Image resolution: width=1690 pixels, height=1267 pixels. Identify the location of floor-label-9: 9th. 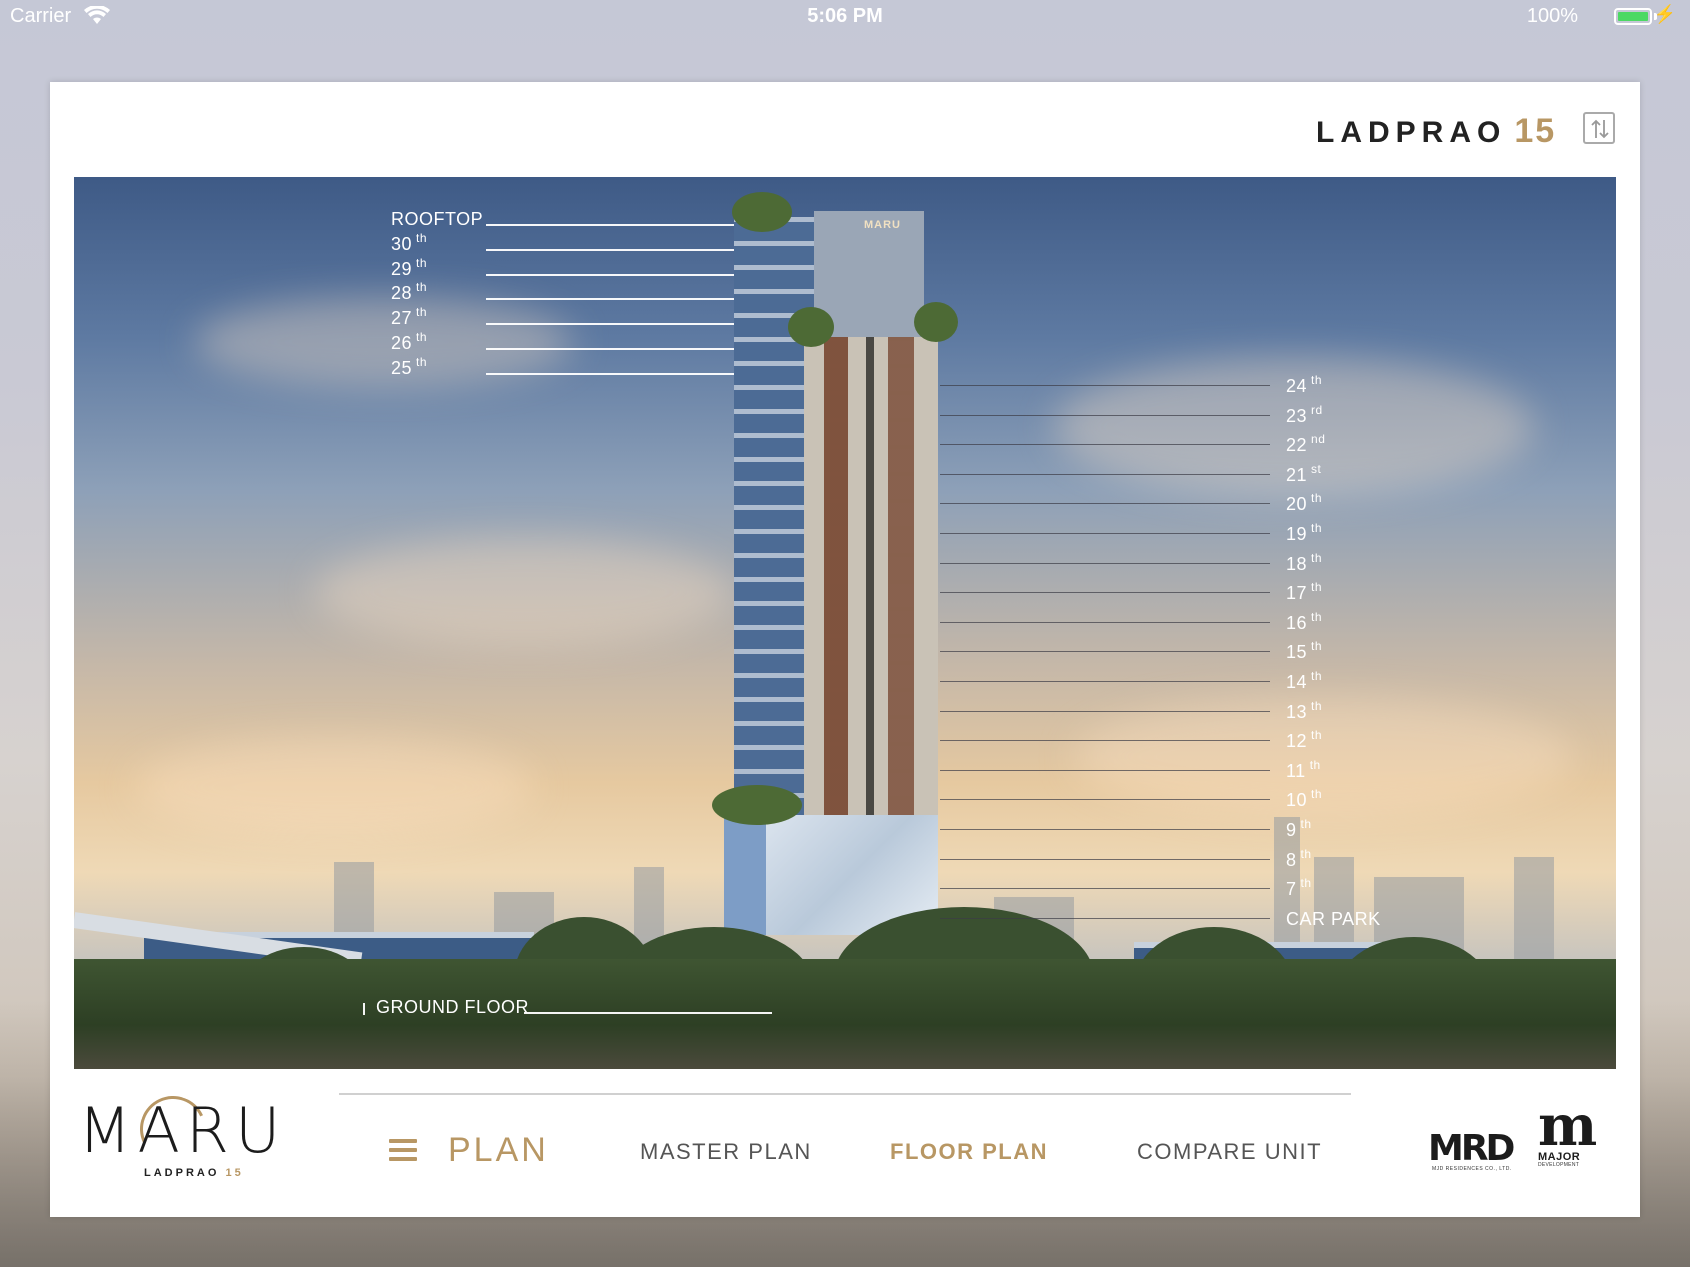
(1299, 828).